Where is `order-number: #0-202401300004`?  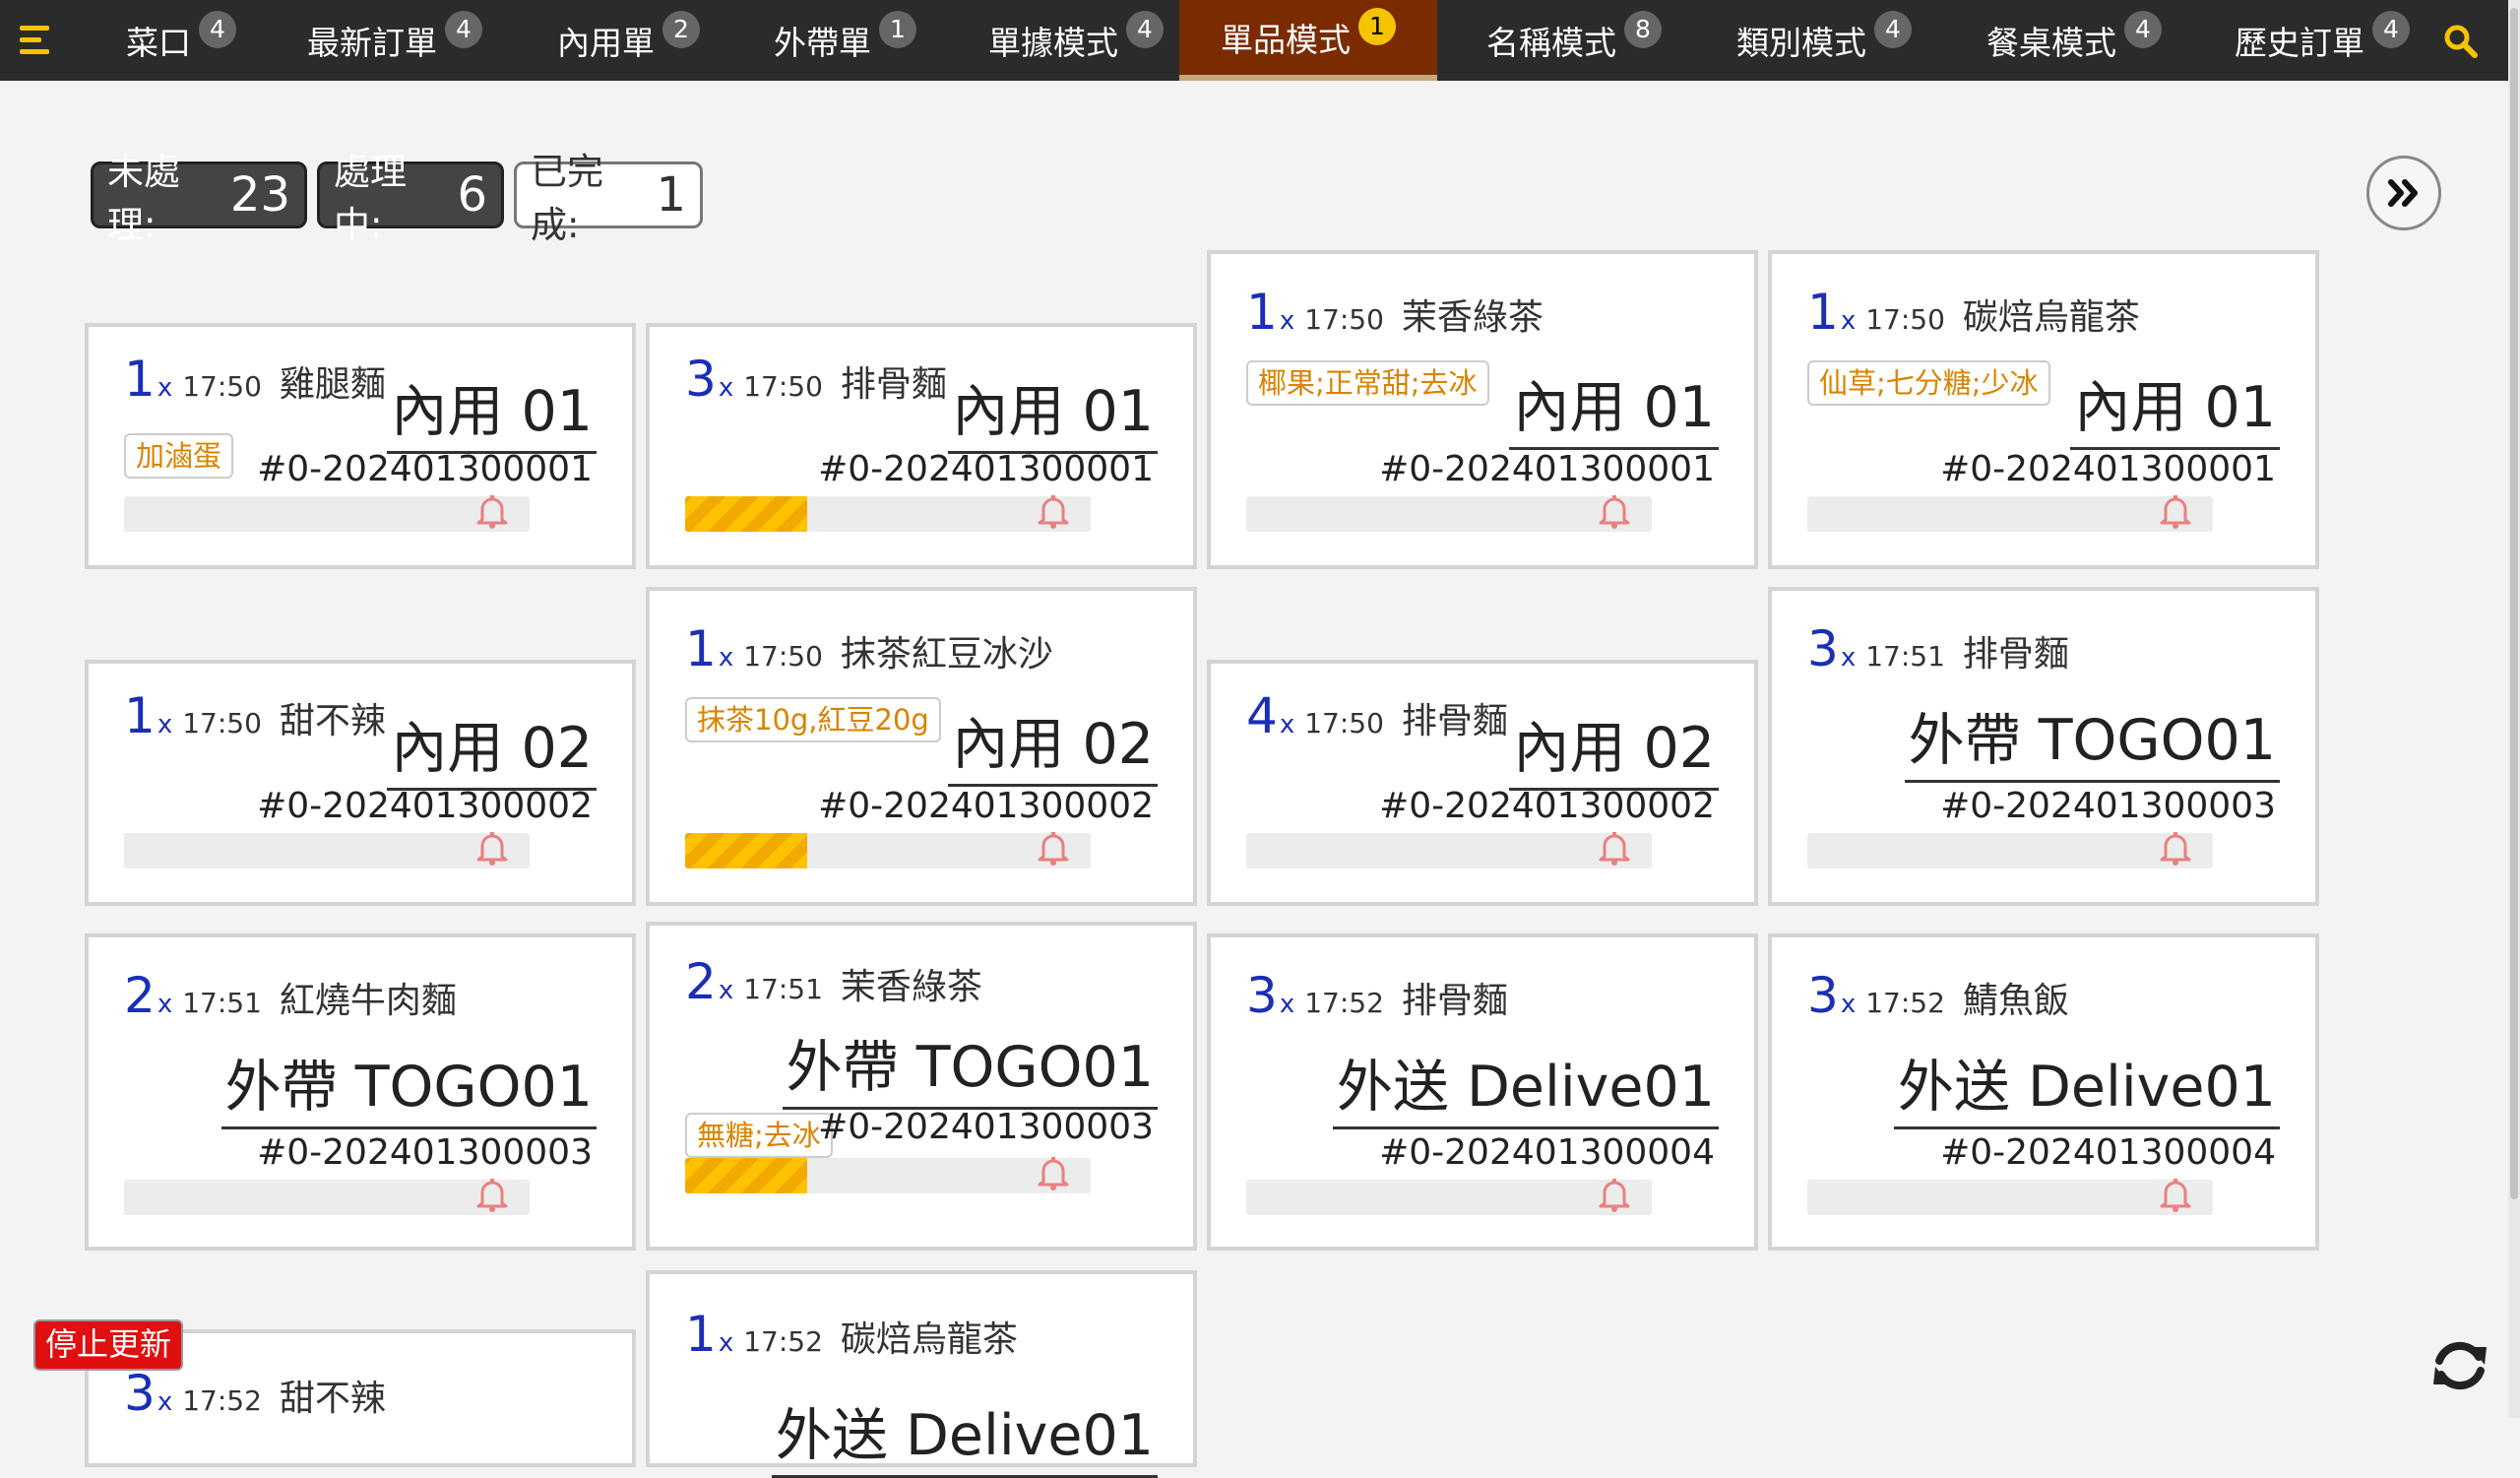 order-number: #0-202401300004 is located at coordinates (2108, 1152).